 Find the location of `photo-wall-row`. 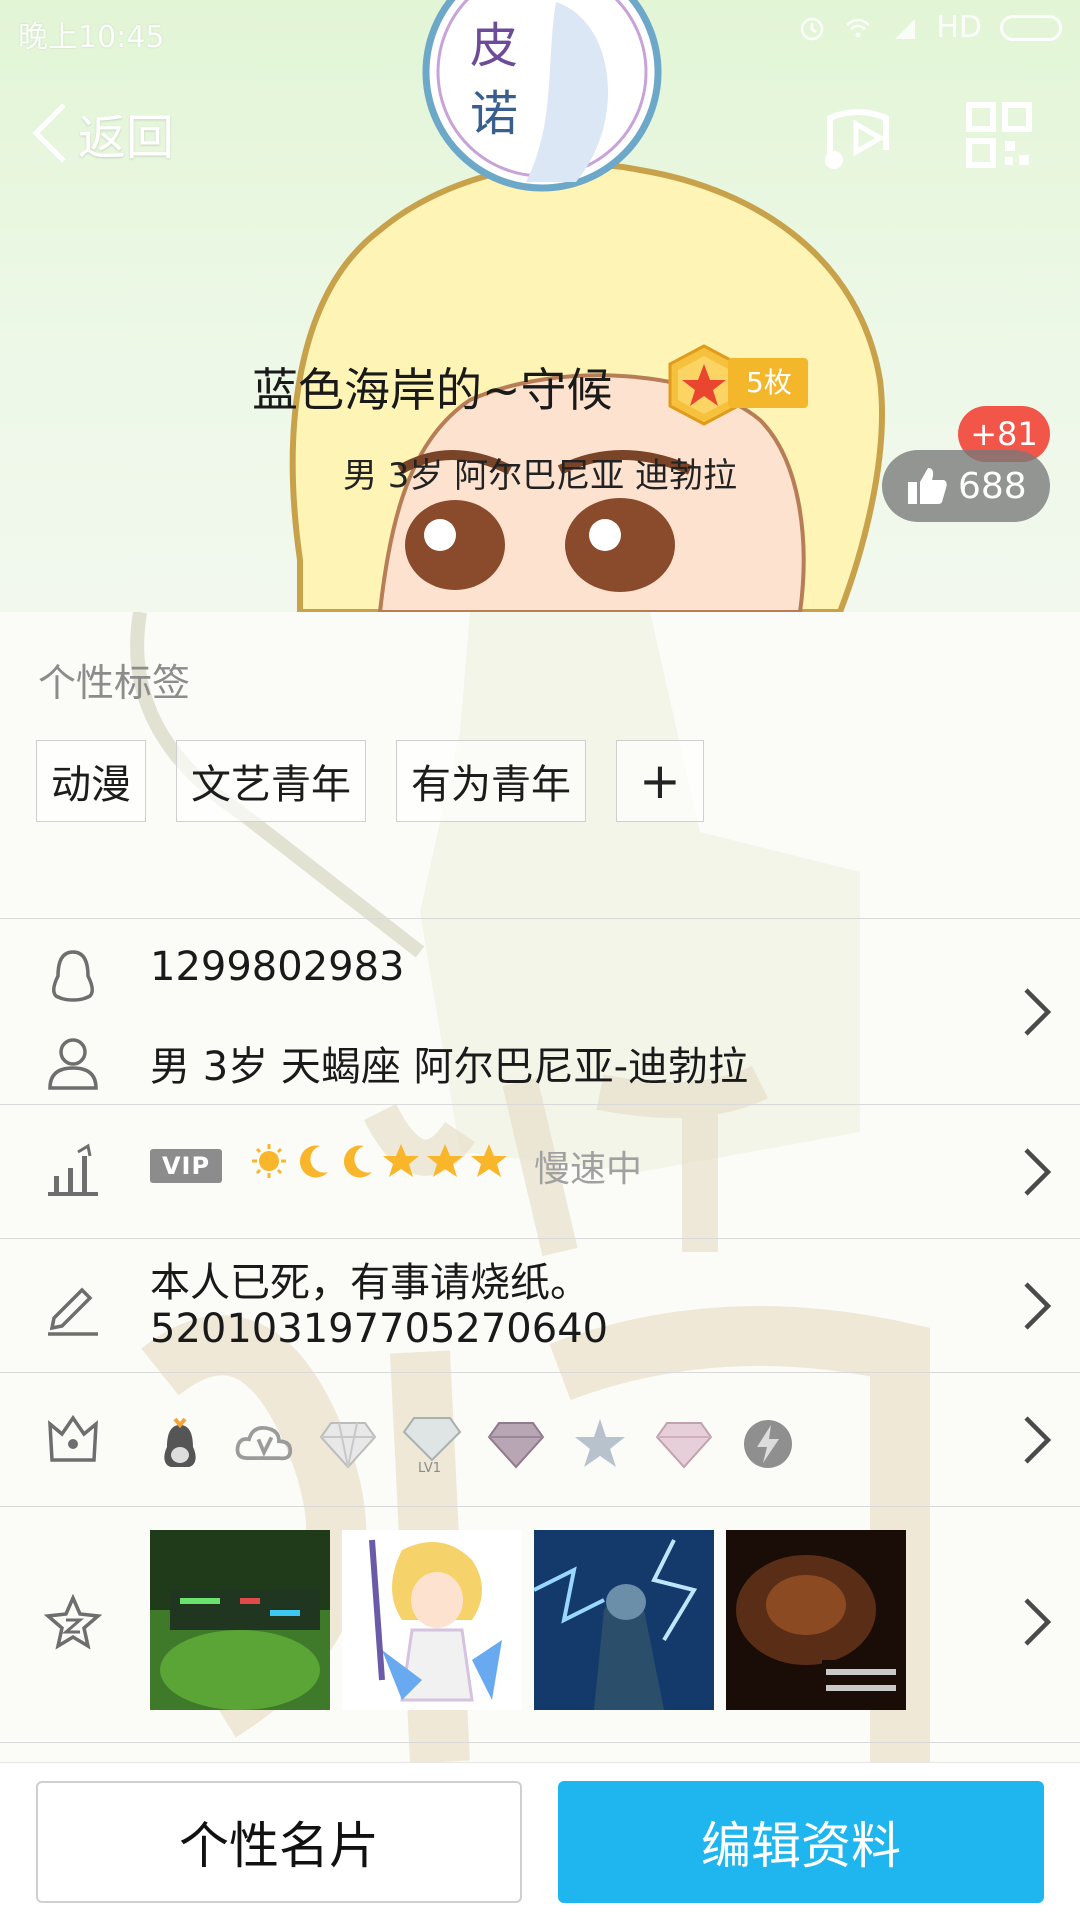

photo-wall-row is located at coordinates (540, 1622).